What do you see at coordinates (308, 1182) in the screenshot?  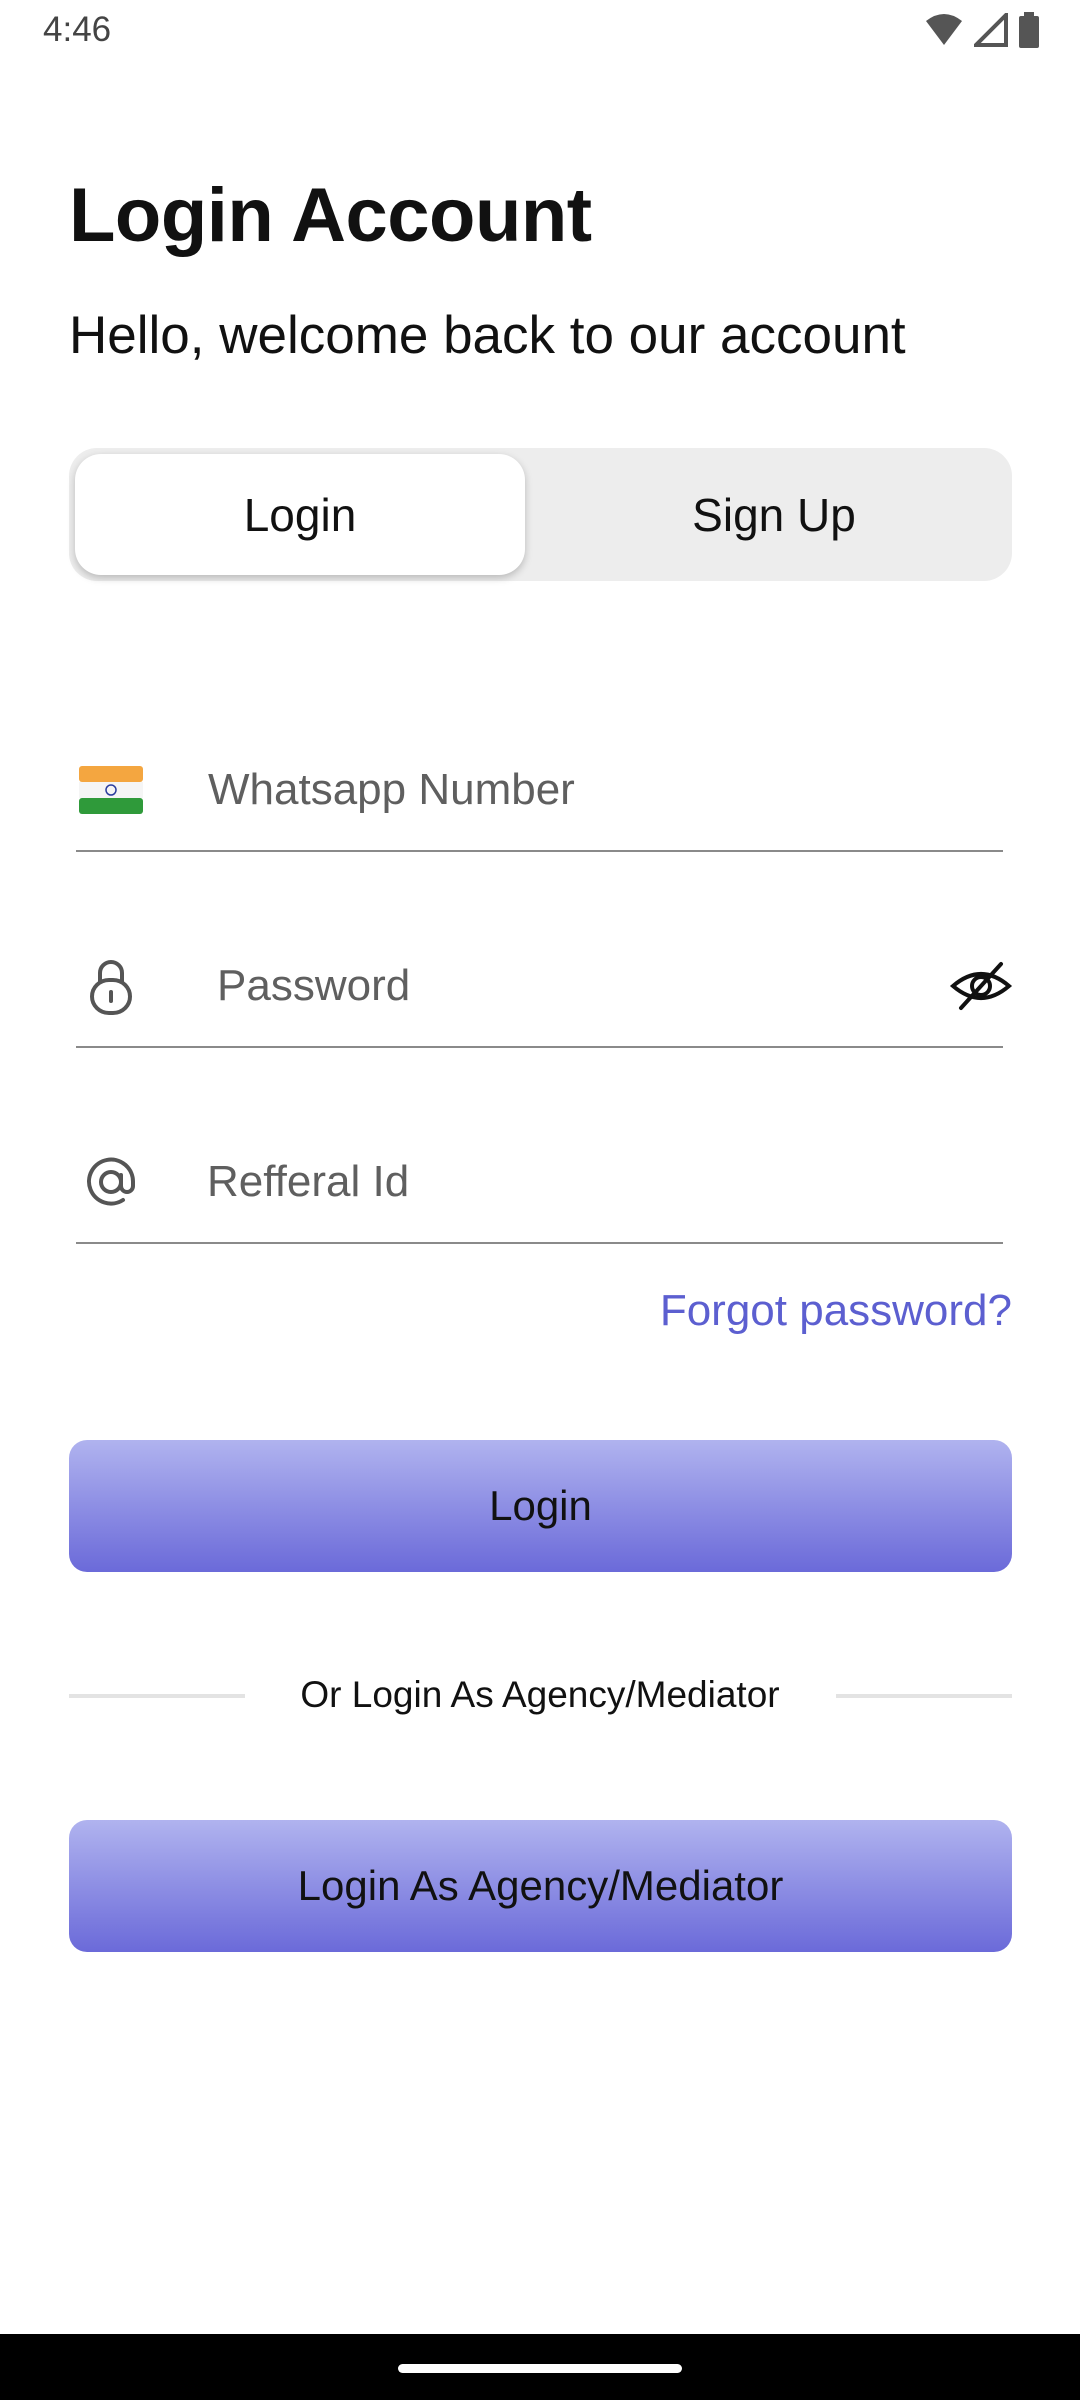 I see `referral-id-input: Refferal Id` at bounding box center [308, 1182].